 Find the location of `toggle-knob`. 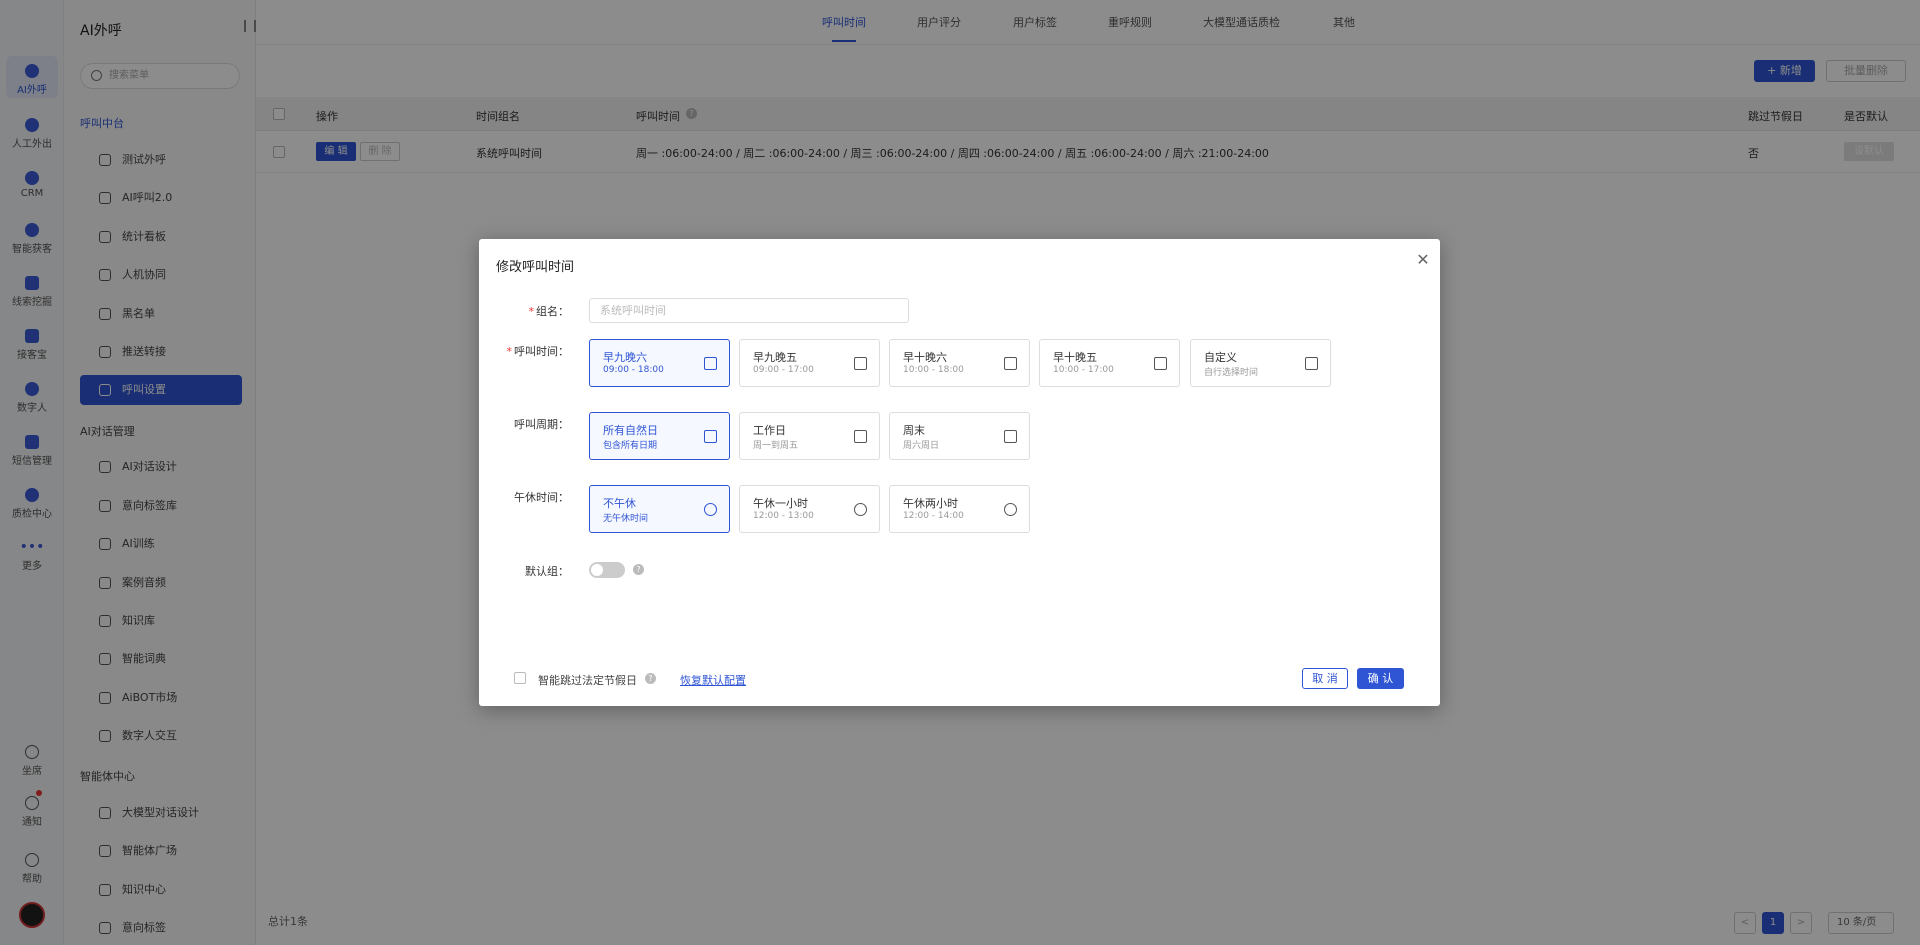

toggle-knob is located at coordinates (597, 570).